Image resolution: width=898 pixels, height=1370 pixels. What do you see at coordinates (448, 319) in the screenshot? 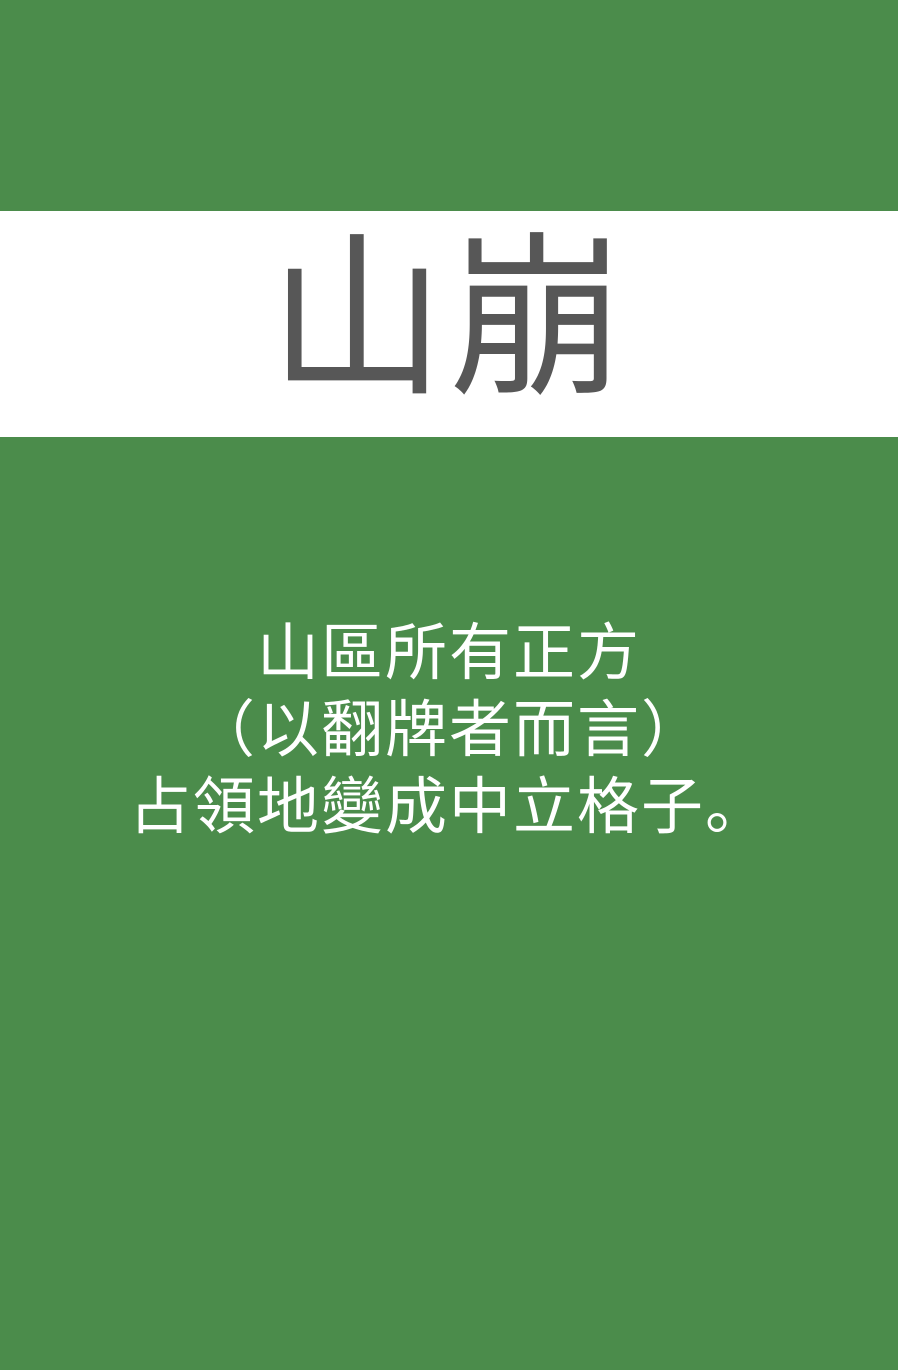
I see `card-title: 山崩` at bounding box center [448, 319].